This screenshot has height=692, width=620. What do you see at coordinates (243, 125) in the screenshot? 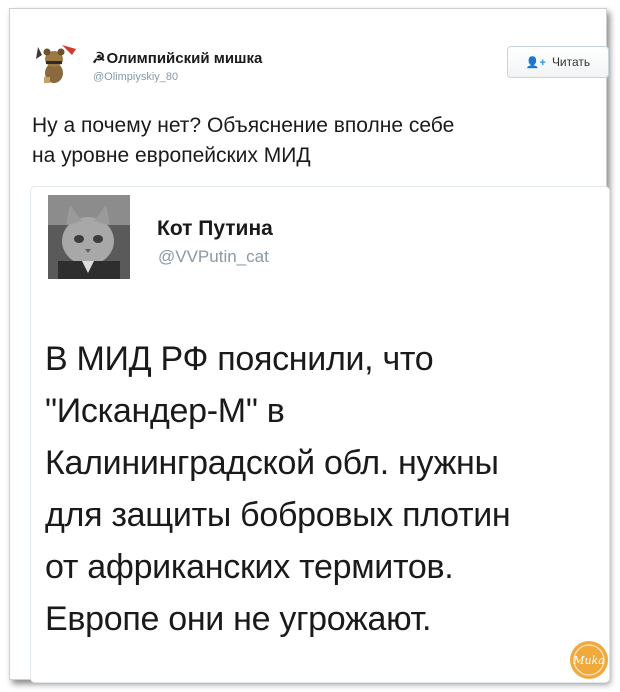
I see `tweet-text-line: Ну а почему нет? Объяснение вполне себе` at bounding box center [243, 125].